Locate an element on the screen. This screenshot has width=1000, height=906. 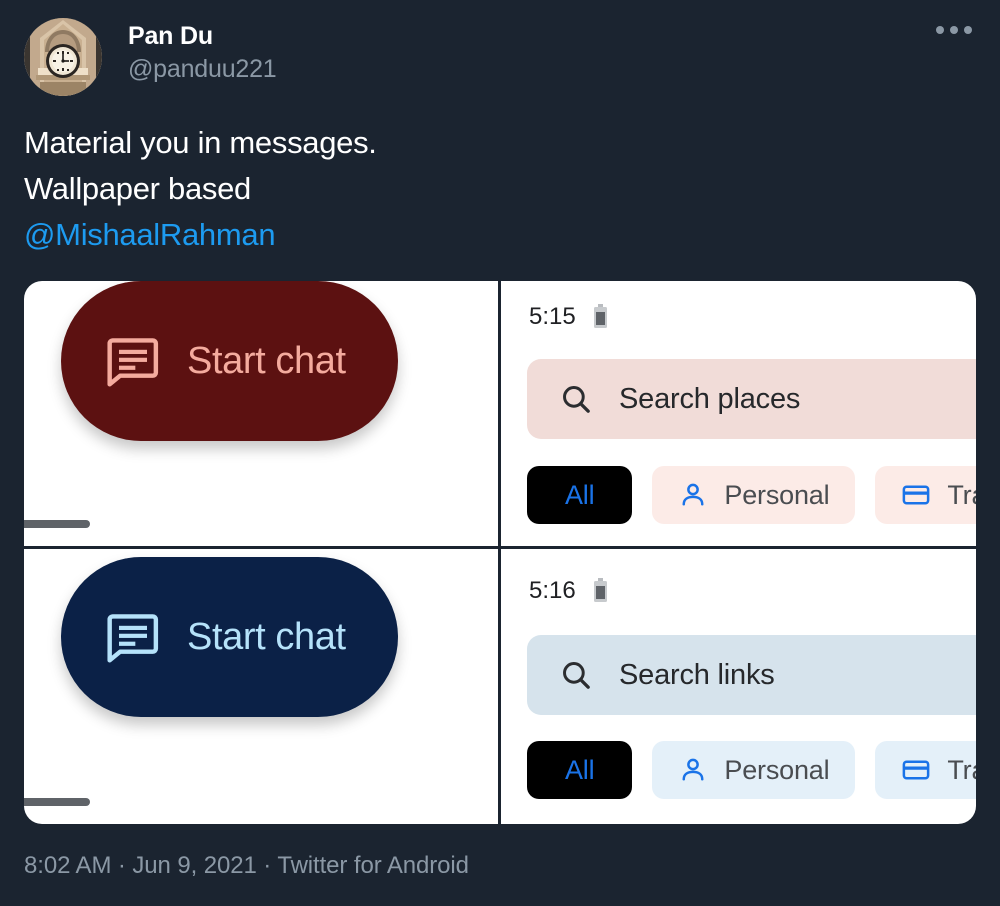
author-identity: Pan Du @panduu221 is located at coordinates (202, 52).